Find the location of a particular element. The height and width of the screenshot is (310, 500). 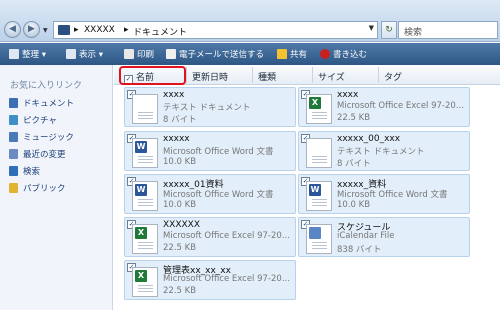

print-label: 印刷 is located at coordinates (146, 55).